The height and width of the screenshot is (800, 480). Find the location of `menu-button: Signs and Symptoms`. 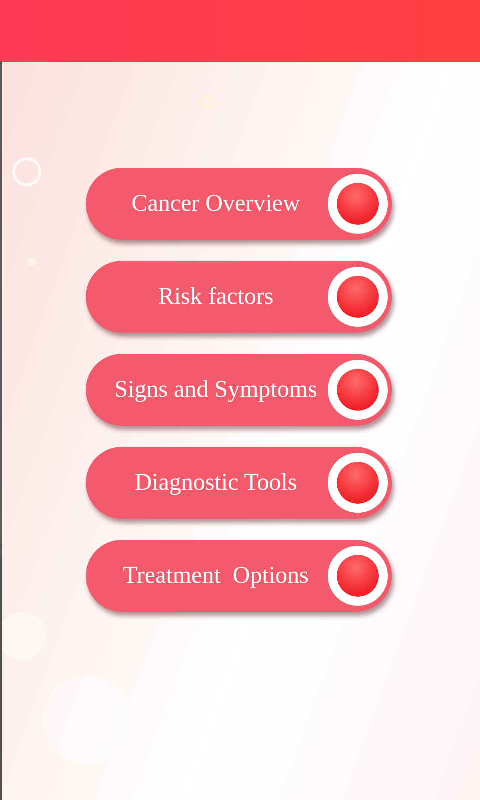

menu-button: Signs and Symptoms is located at coordinates (239, 390).